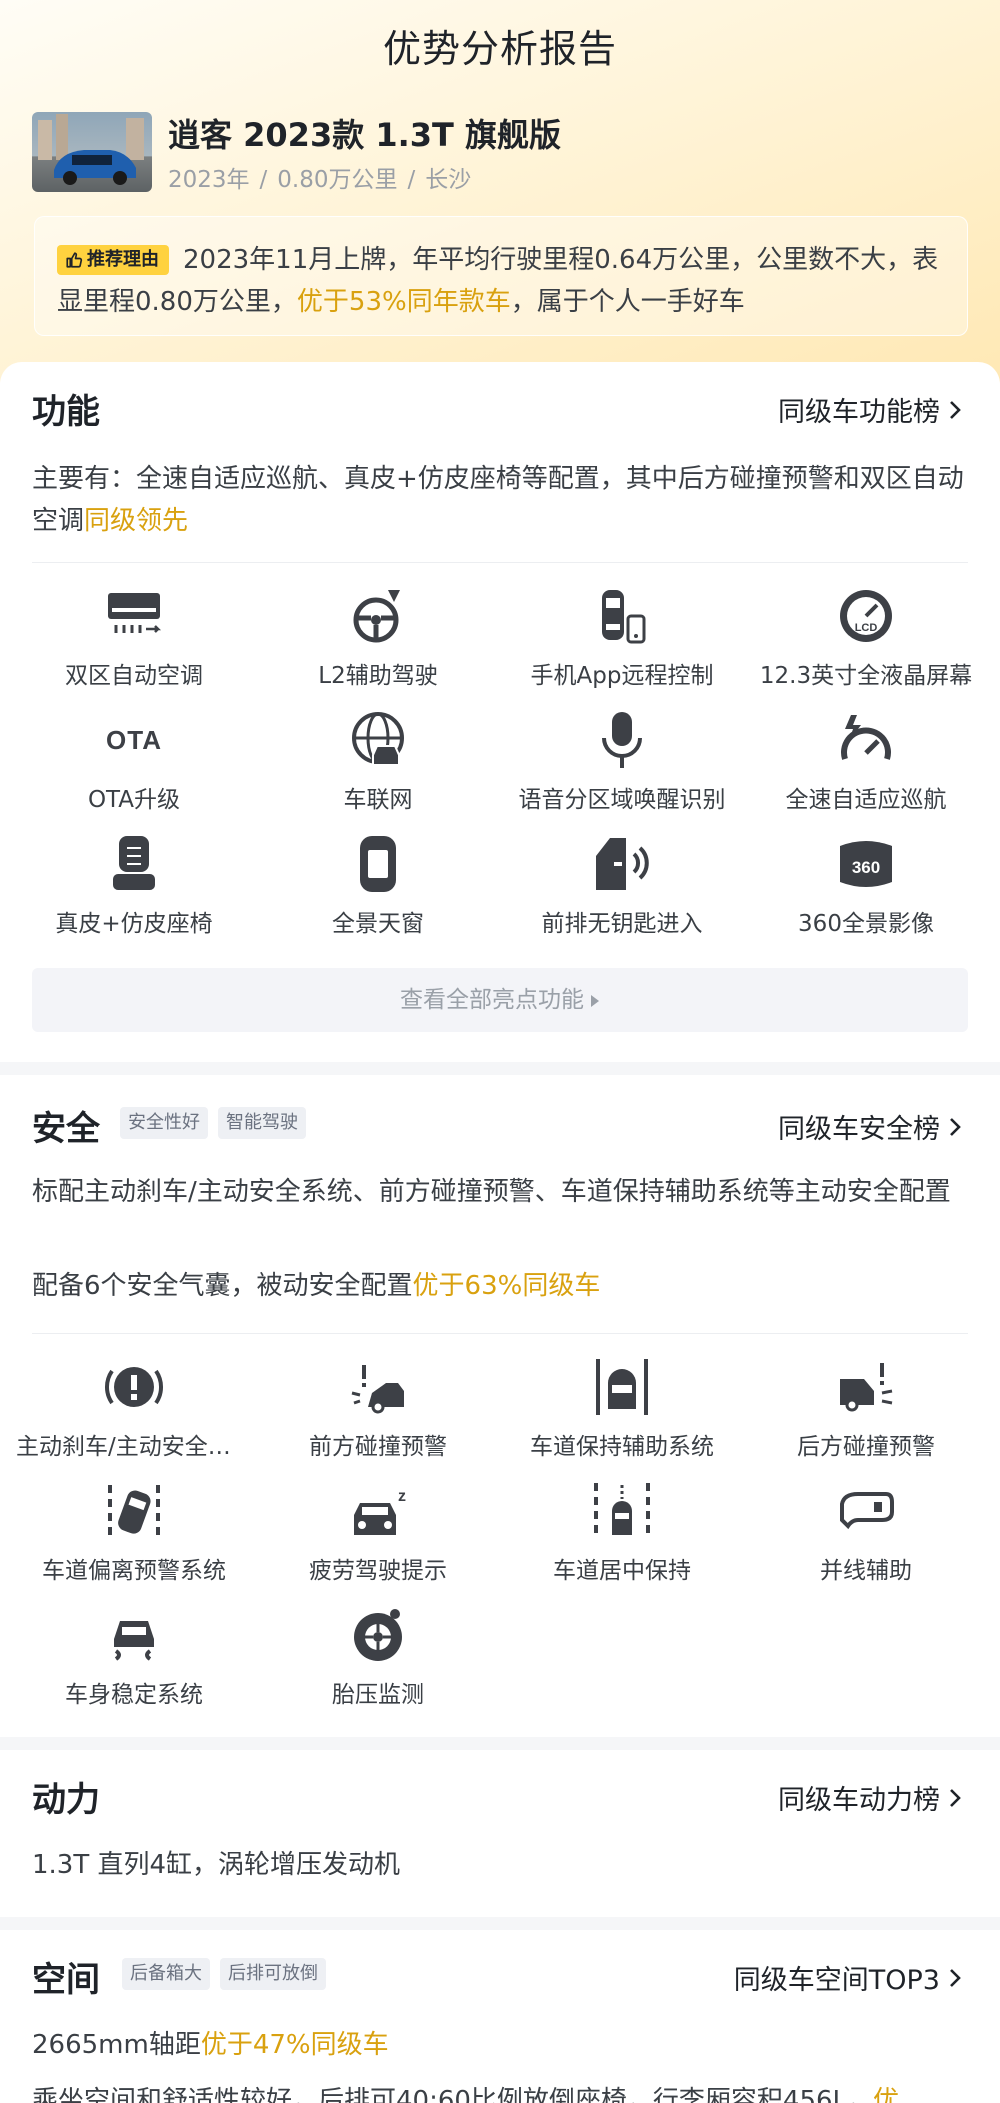 Image resolution: width=1000 pixels, height=2103 pixels. Describe the element at coordinates (859, 412) in the screenshot. I see `function-rank-label: 同级车功能榜` at that location.